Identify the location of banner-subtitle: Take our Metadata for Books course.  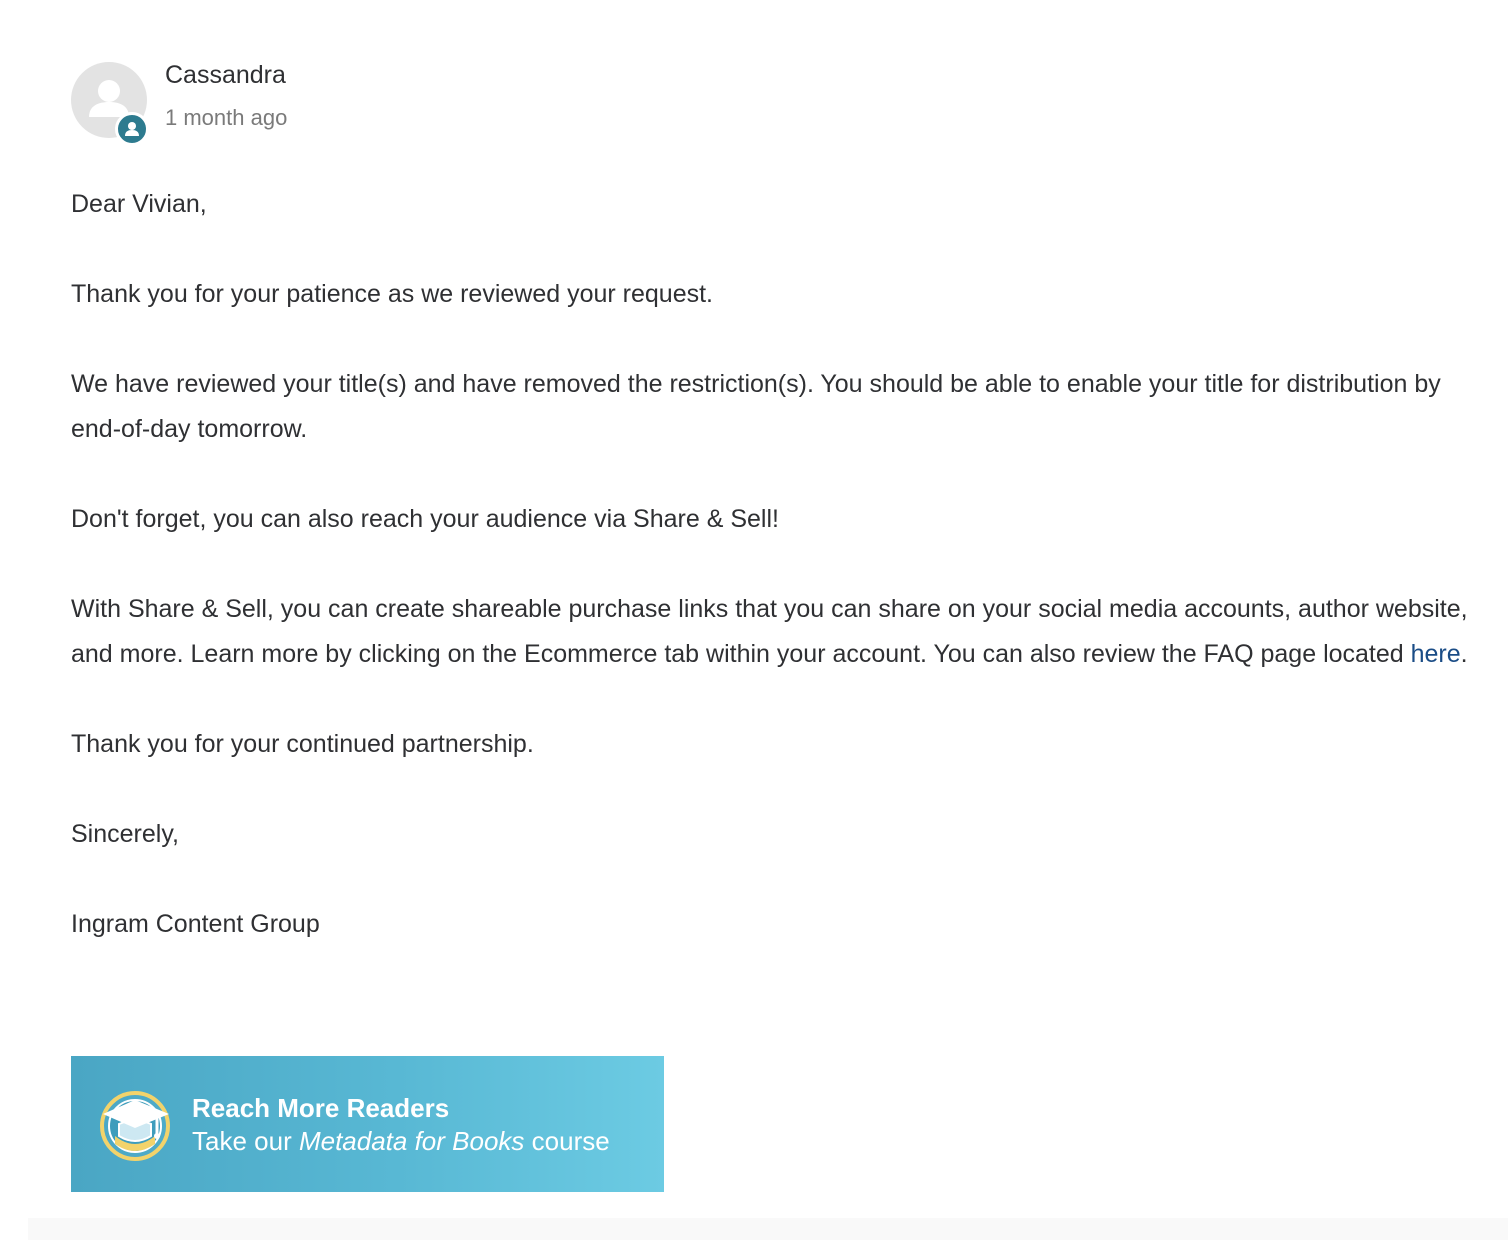
(401, 1141).